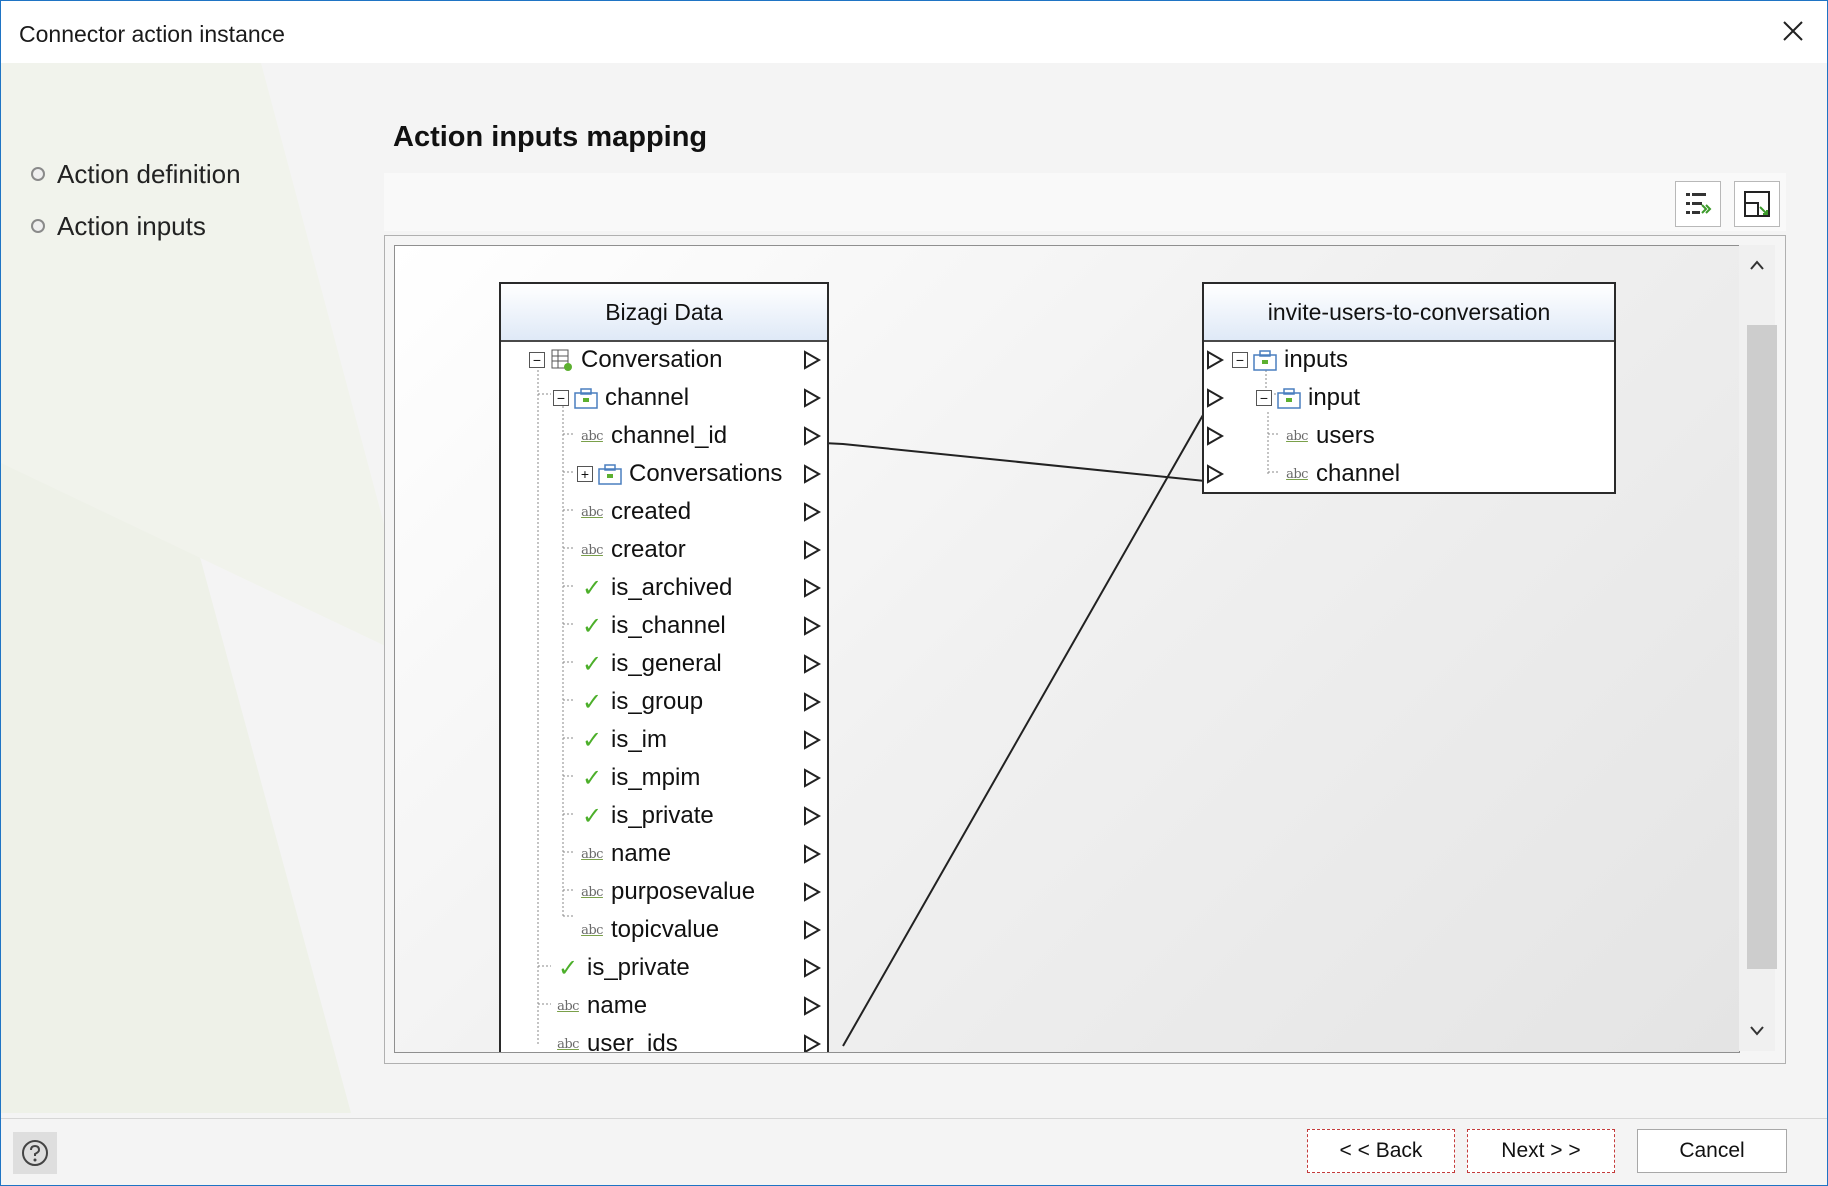  I want to click on tree-node-topicvalue: abc topicvalue, so click(649, 930).